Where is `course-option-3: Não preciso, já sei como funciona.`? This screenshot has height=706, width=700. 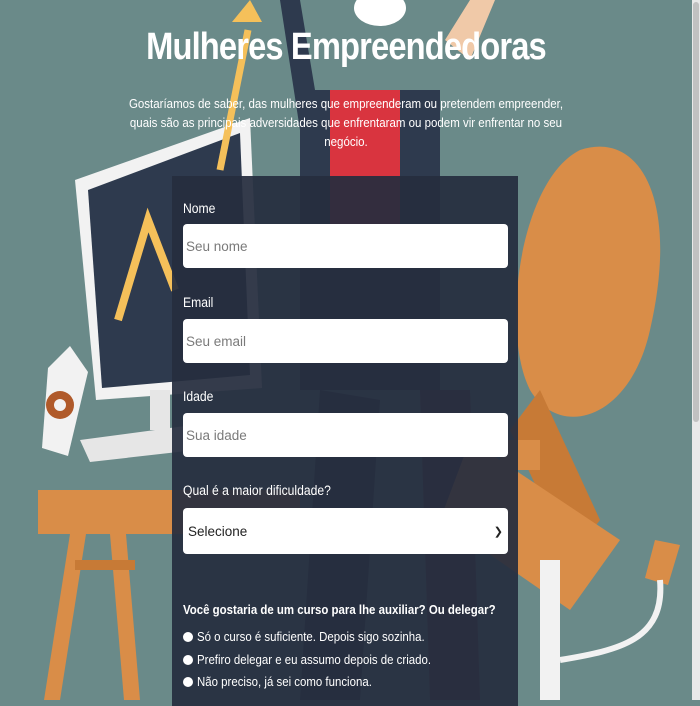 course-option-3: Não preciso, já sei como funciona. is located at coordinates (289, 681).